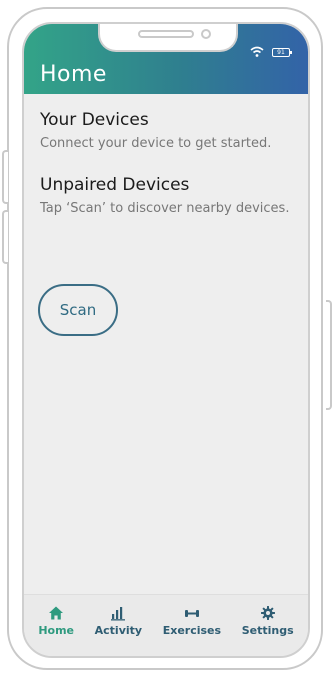 Image resolution: width=334 pixels, height=677 pixels. Describe the element at coordinates (118, 630) in the screenshot. I see `tab-label: Activity` at that location.